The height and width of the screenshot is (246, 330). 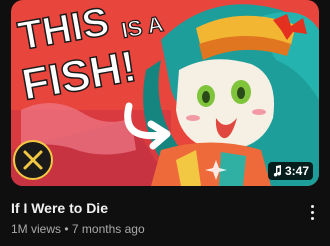 What do you see at coordinates (296, 171) in the screenshot?
I see `duration-text: 3:47` at bounding box center [296, 171].